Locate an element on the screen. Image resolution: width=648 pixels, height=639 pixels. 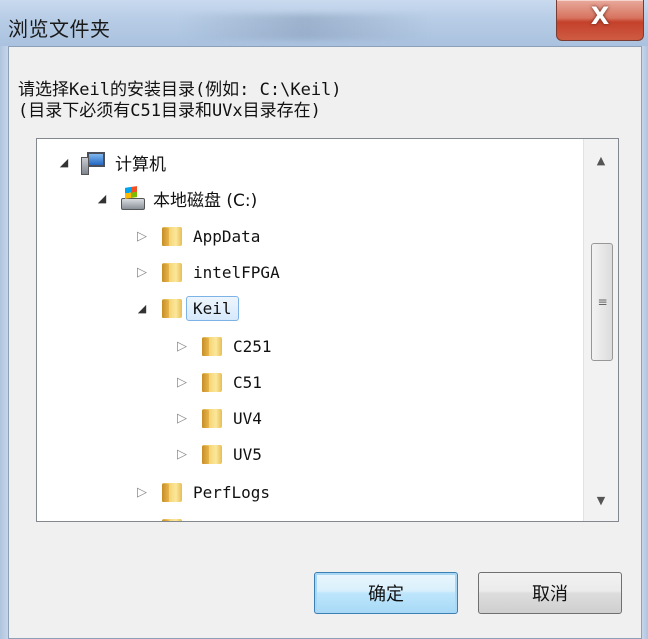
tree-item-label: UV5 is located at coordinates (247, 454).